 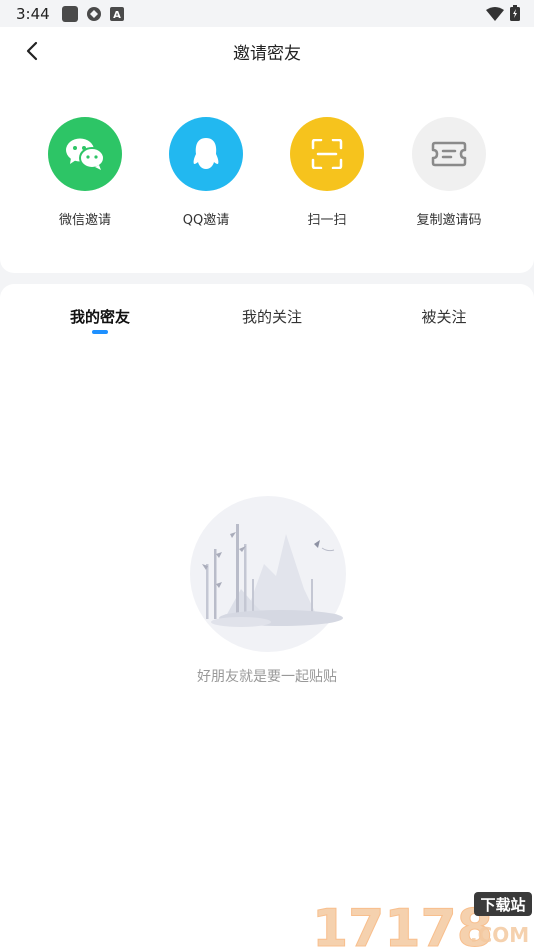 I want to click on tab-my-friends: 我的密友, so click(x=100, y=316).